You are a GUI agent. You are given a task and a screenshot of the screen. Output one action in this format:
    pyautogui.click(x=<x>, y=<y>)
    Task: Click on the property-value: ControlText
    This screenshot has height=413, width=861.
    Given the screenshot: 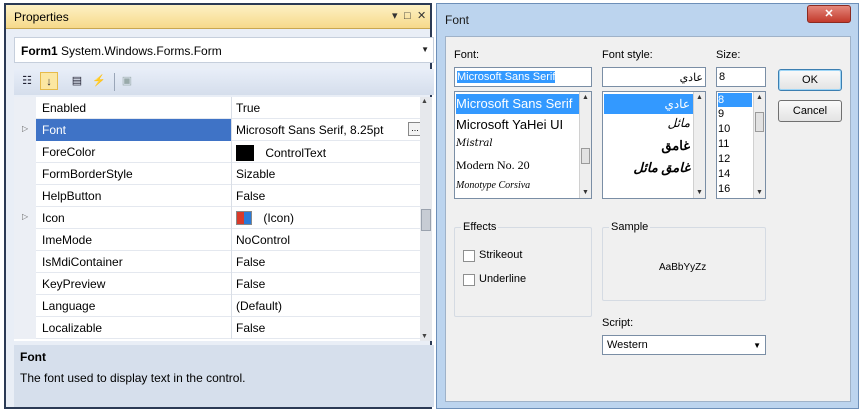 What is the action you would take?
    pyautogui.click(x=296, y=153)
    